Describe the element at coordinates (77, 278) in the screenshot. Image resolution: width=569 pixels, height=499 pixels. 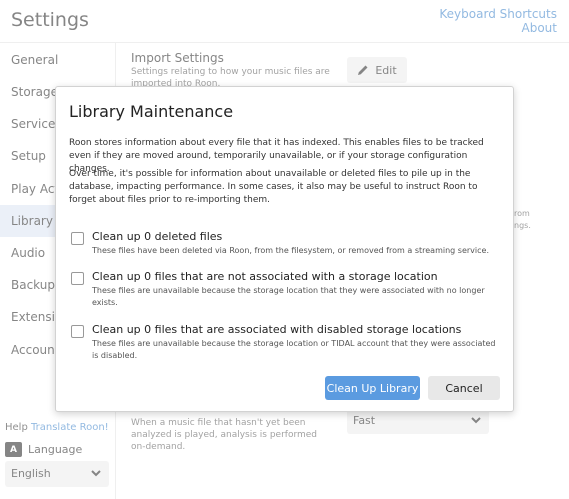
I see `cleanup-no-storage-checkbox` at that location.